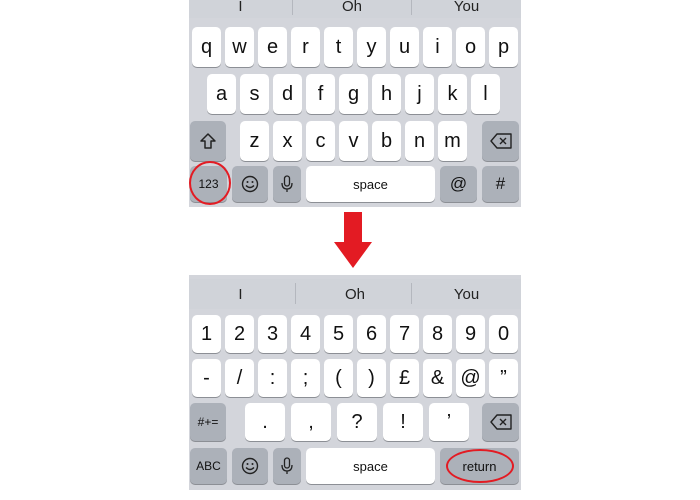  What do you see at coordinates (239, 378) in the screenshot?
I see `key-slash: /` at bounding box center [239, 378].